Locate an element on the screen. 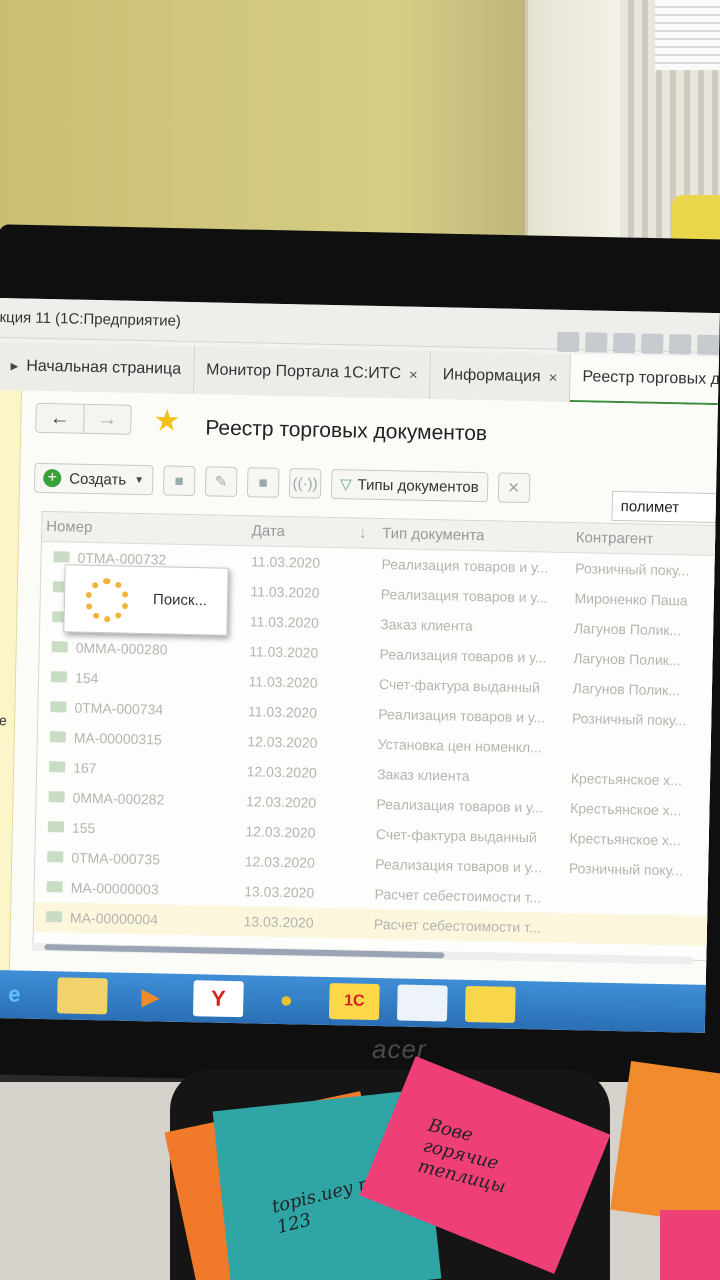 This screenshot has width=720, height=1280. sort-down-icon: ↓ is located at coordinates (362, 533).